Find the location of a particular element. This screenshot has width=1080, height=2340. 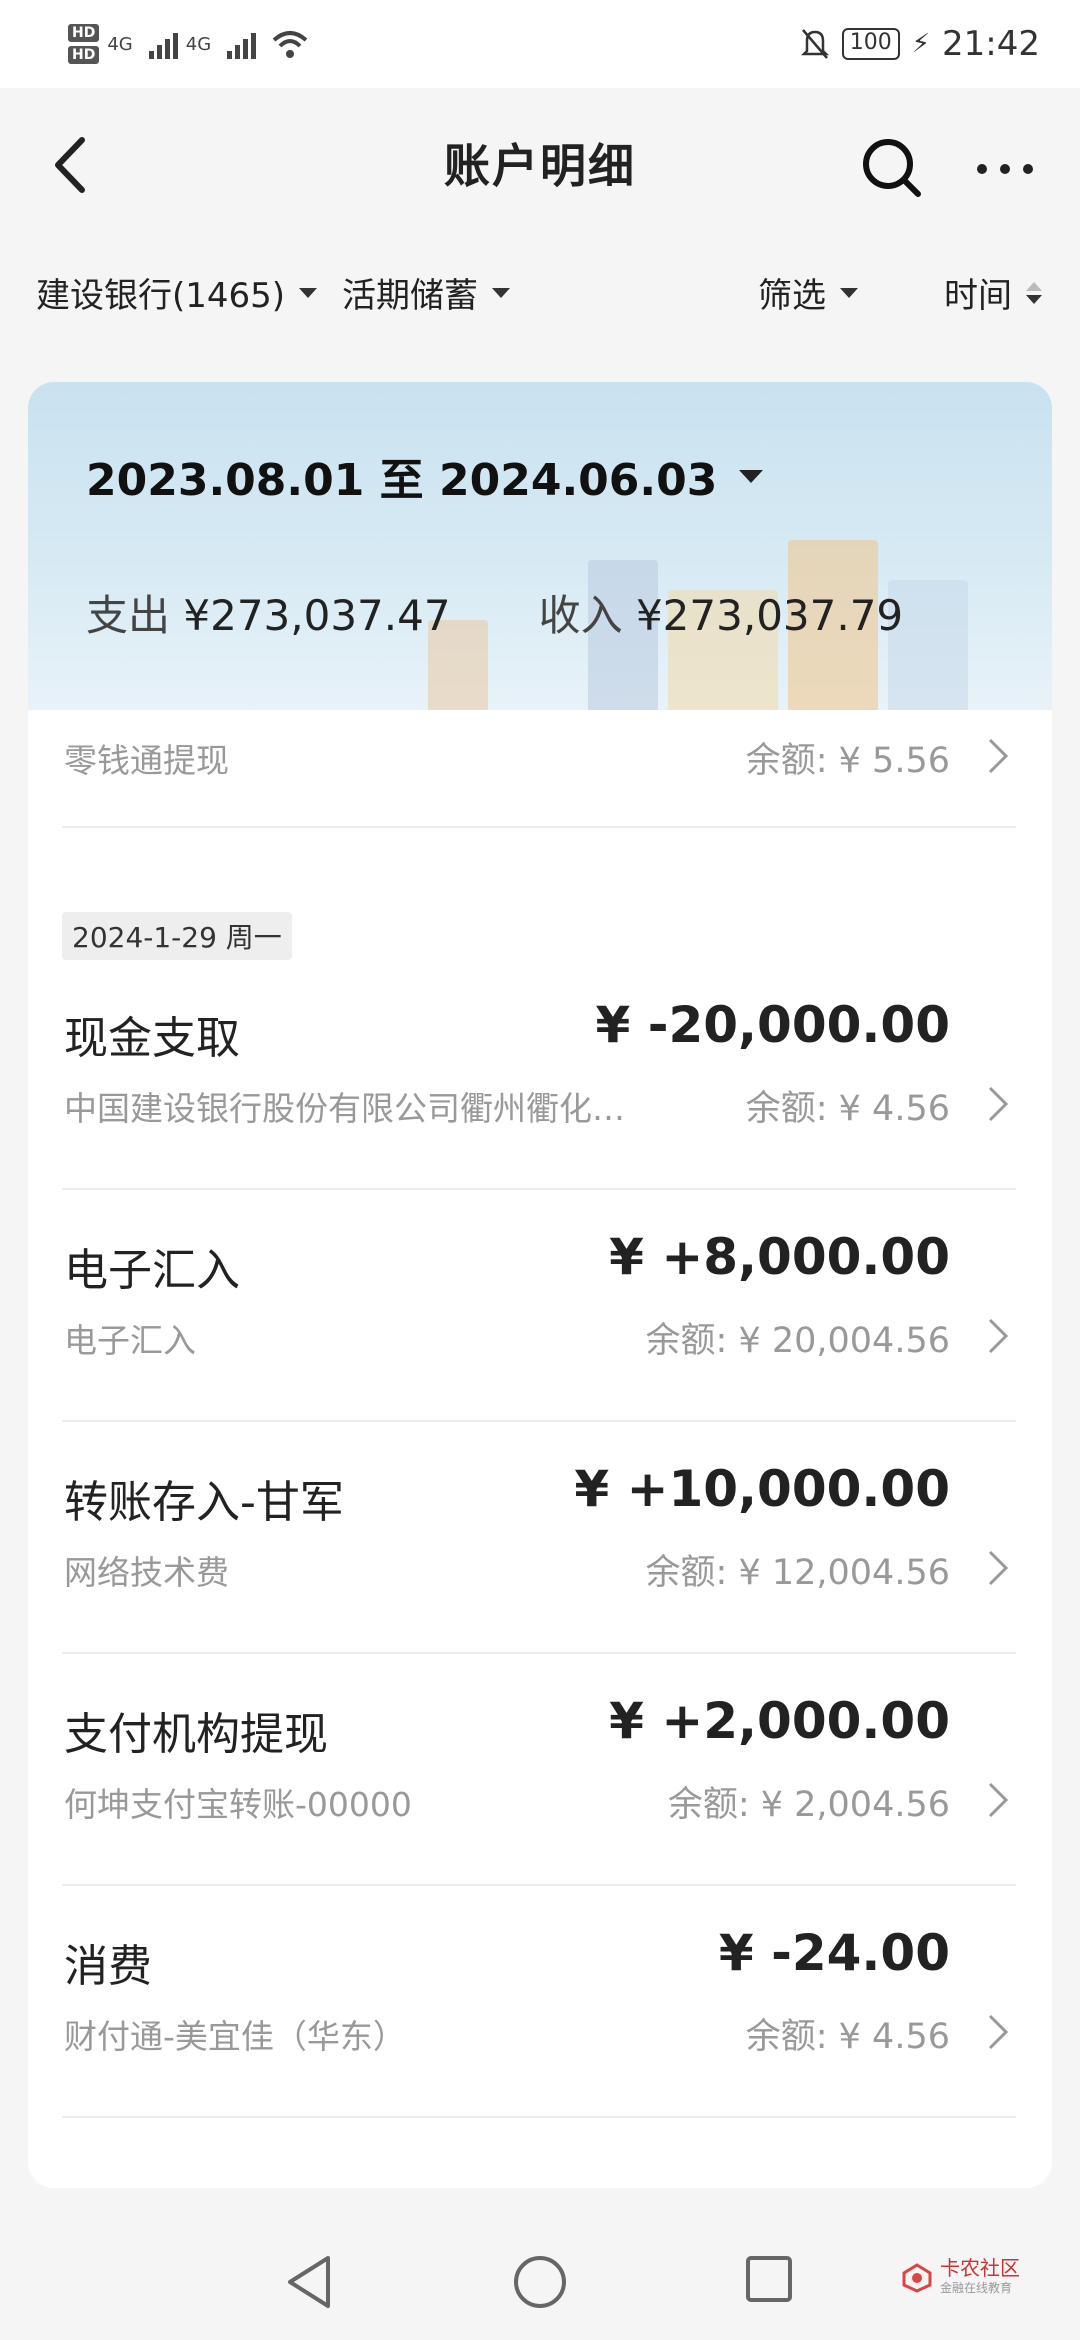

date-chip: 2024-1-29 周一 is located at coordinates (177, 936).